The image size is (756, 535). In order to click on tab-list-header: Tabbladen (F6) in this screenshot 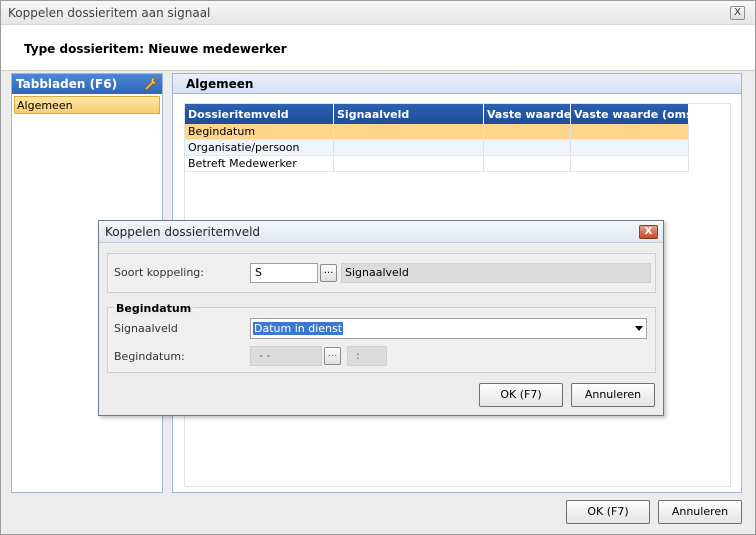, I will do `click(87, 84)`.